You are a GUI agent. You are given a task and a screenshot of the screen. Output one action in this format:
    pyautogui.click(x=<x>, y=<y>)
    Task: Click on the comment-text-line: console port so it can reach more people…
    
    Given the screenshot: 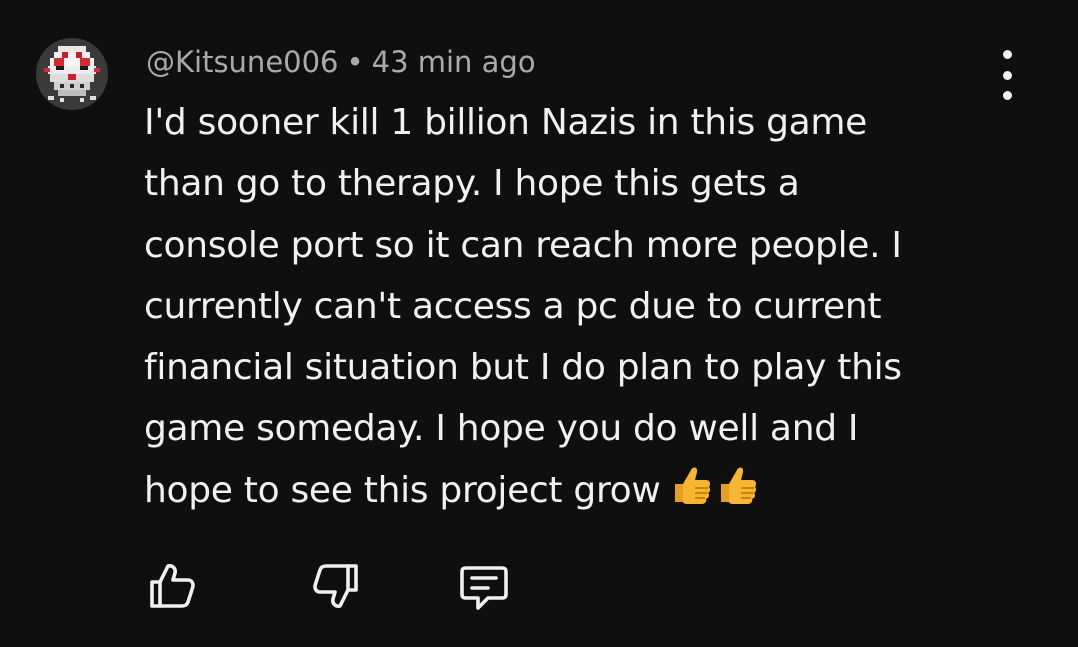 What is the action you would take?
    pyautogui.click(x=523, y=245)
    